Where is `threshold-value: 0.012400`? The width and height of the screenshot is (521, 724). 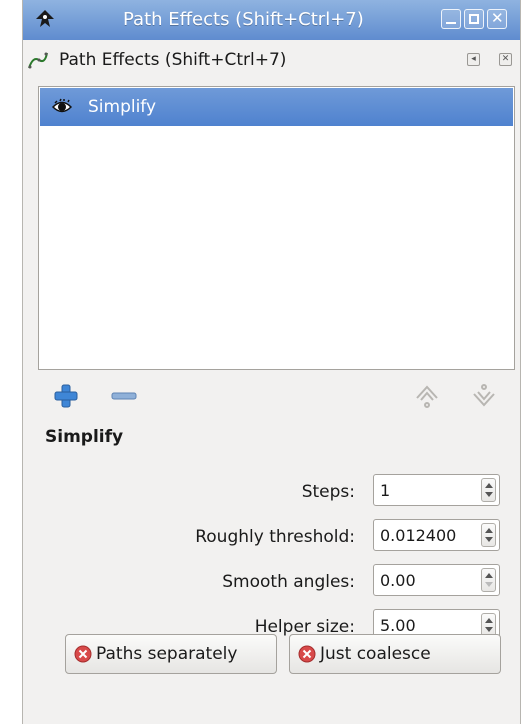 threshold-value: 0.012400 is located at coordinates (418, 535).